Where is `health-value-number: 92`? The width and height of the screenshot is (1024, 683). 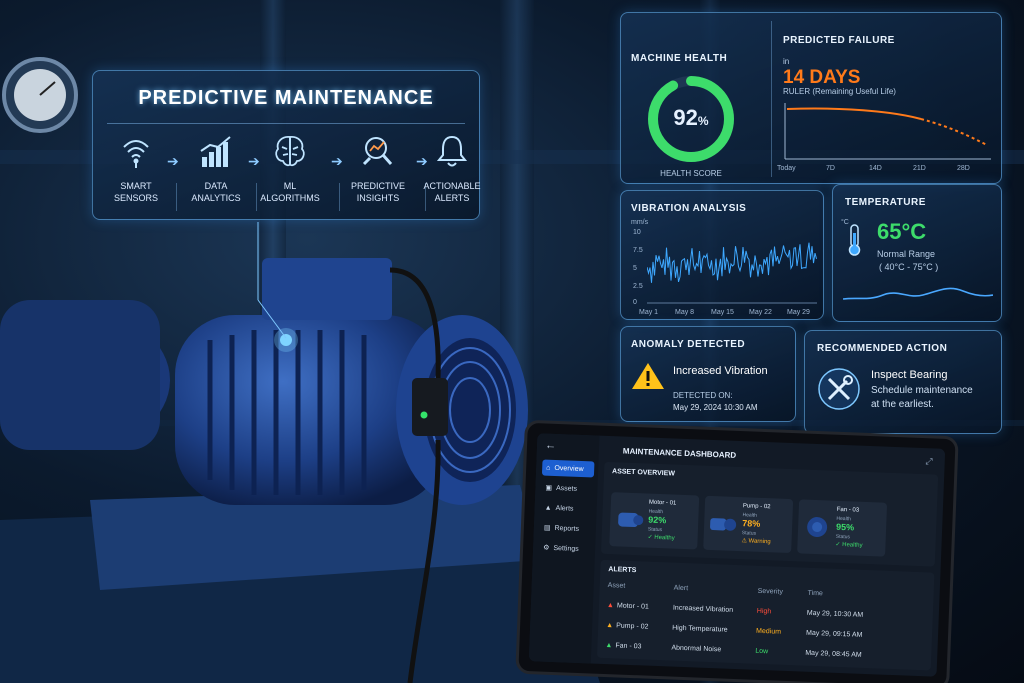
health-value-number: 92 is located at coordinates (685, 117).